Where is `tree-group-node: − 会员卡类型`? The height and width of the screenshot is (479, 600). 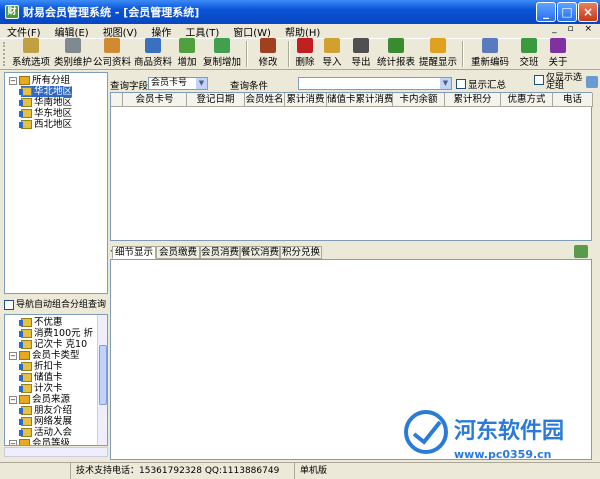
tree-group-node: − 会员卡类型 is located at coordinates (44, 355).